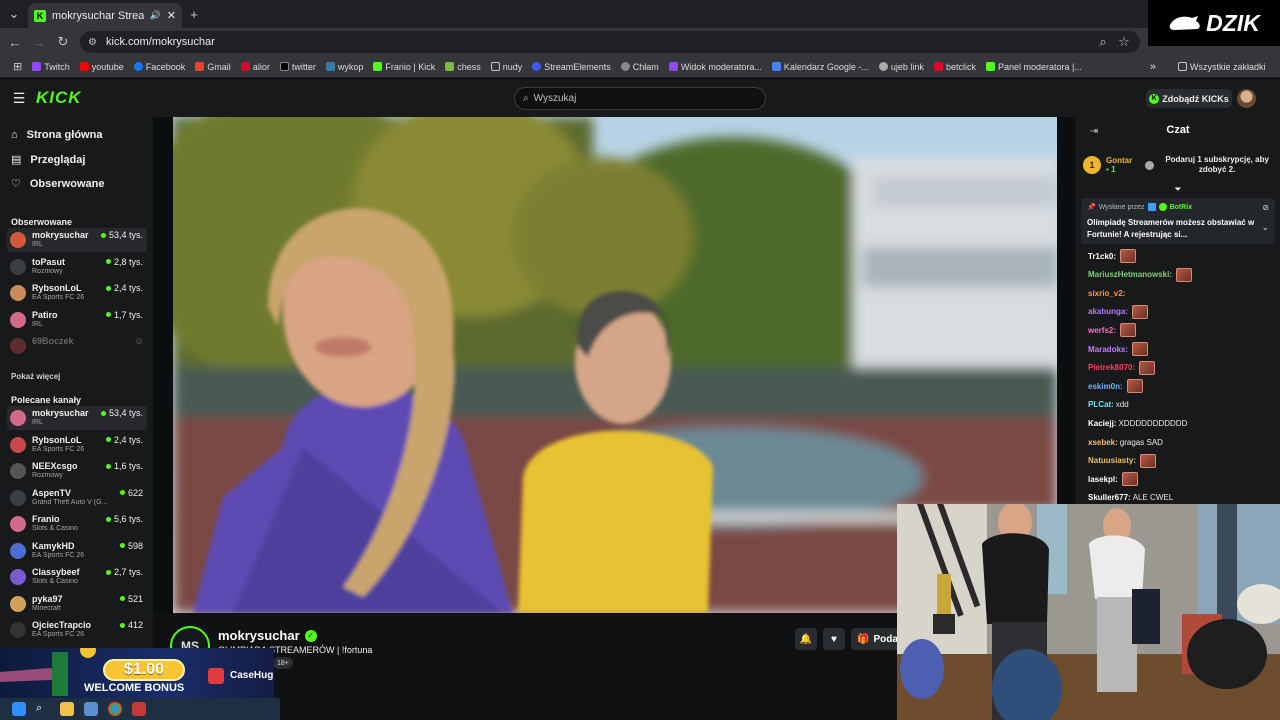  I want to click on reload-icon: ↻, so click(63, 42).